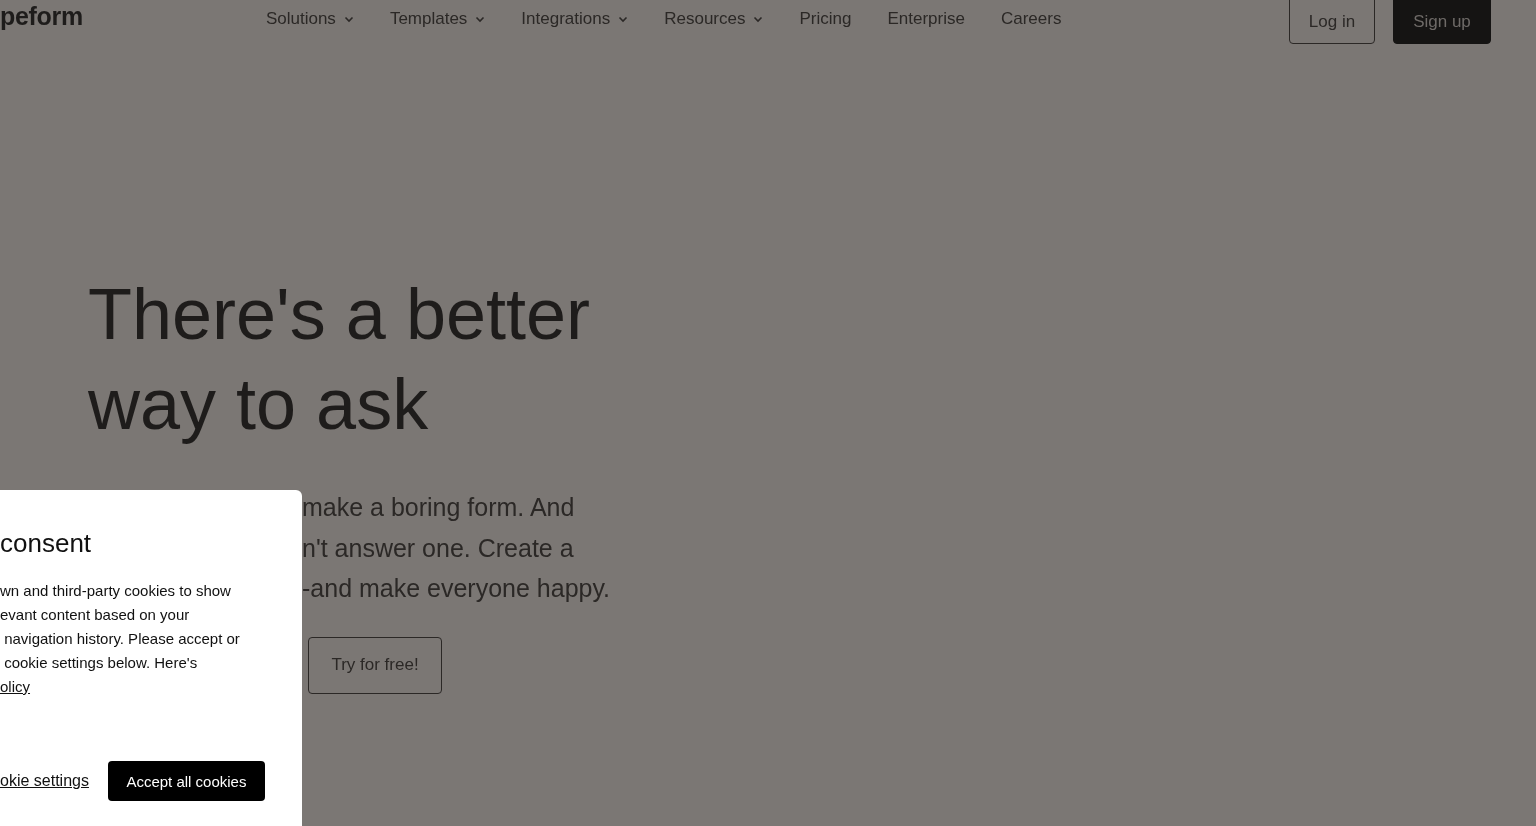  Describe the element at coordinates (438, 507) in the screenshot. I see `hero-text: make a boring form. And` at that location.